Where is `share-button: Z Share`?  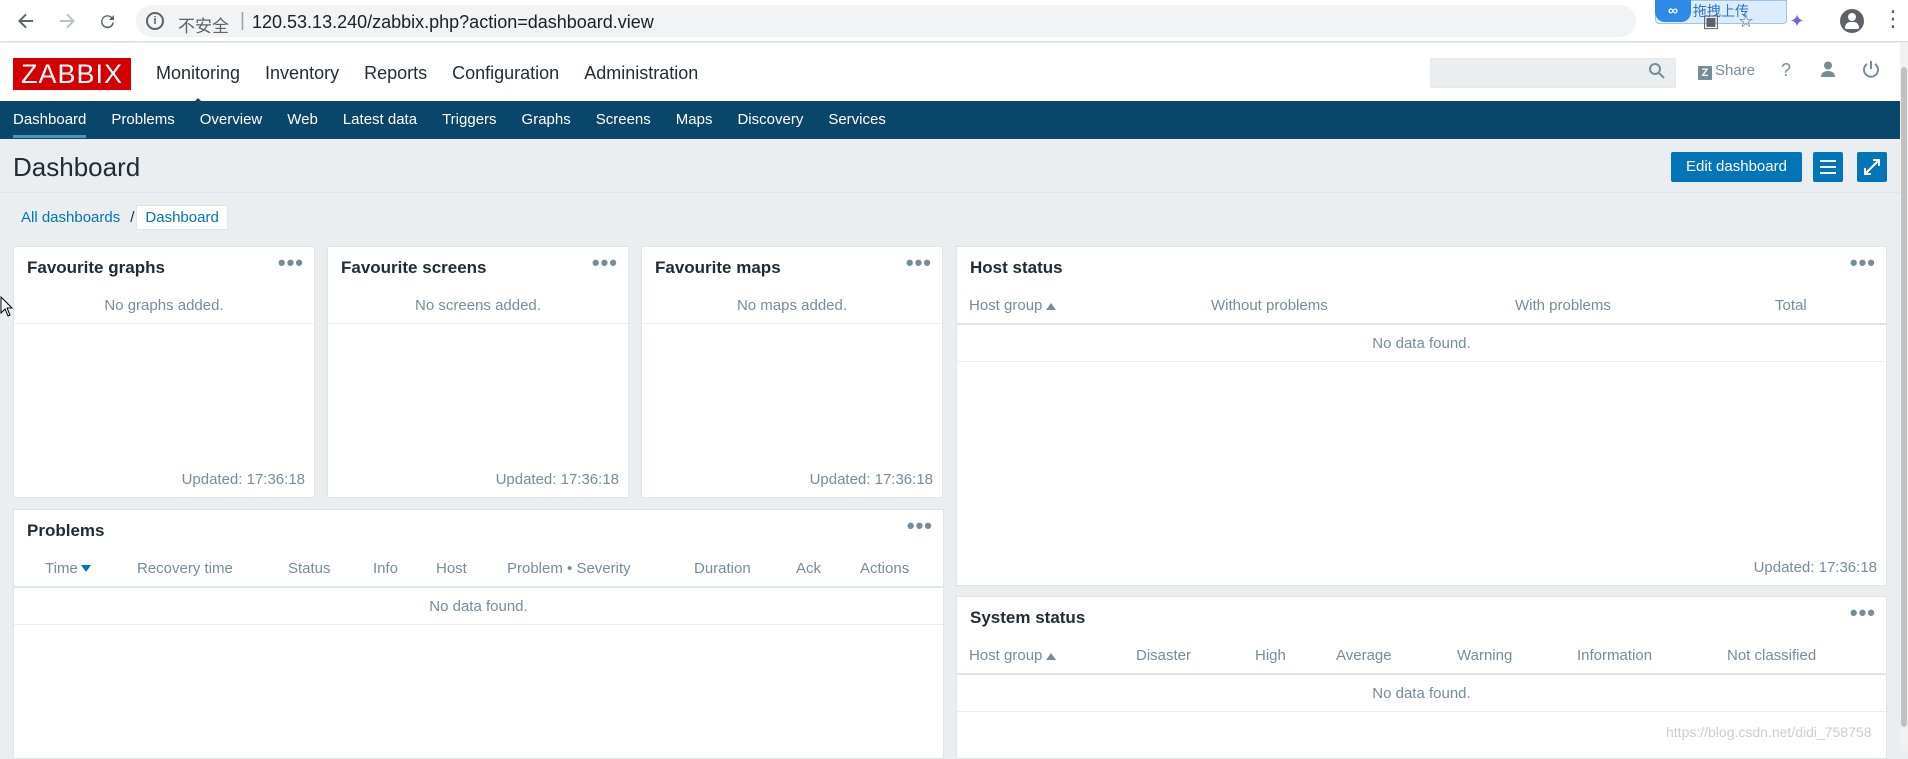 share-button: Z Share is located at coordinates (1726, 71).